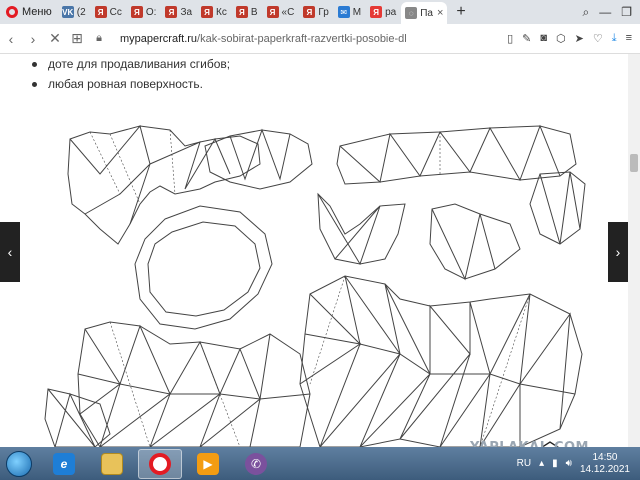  I want to click on slider-prev-button: ‹, so click(10, 252).